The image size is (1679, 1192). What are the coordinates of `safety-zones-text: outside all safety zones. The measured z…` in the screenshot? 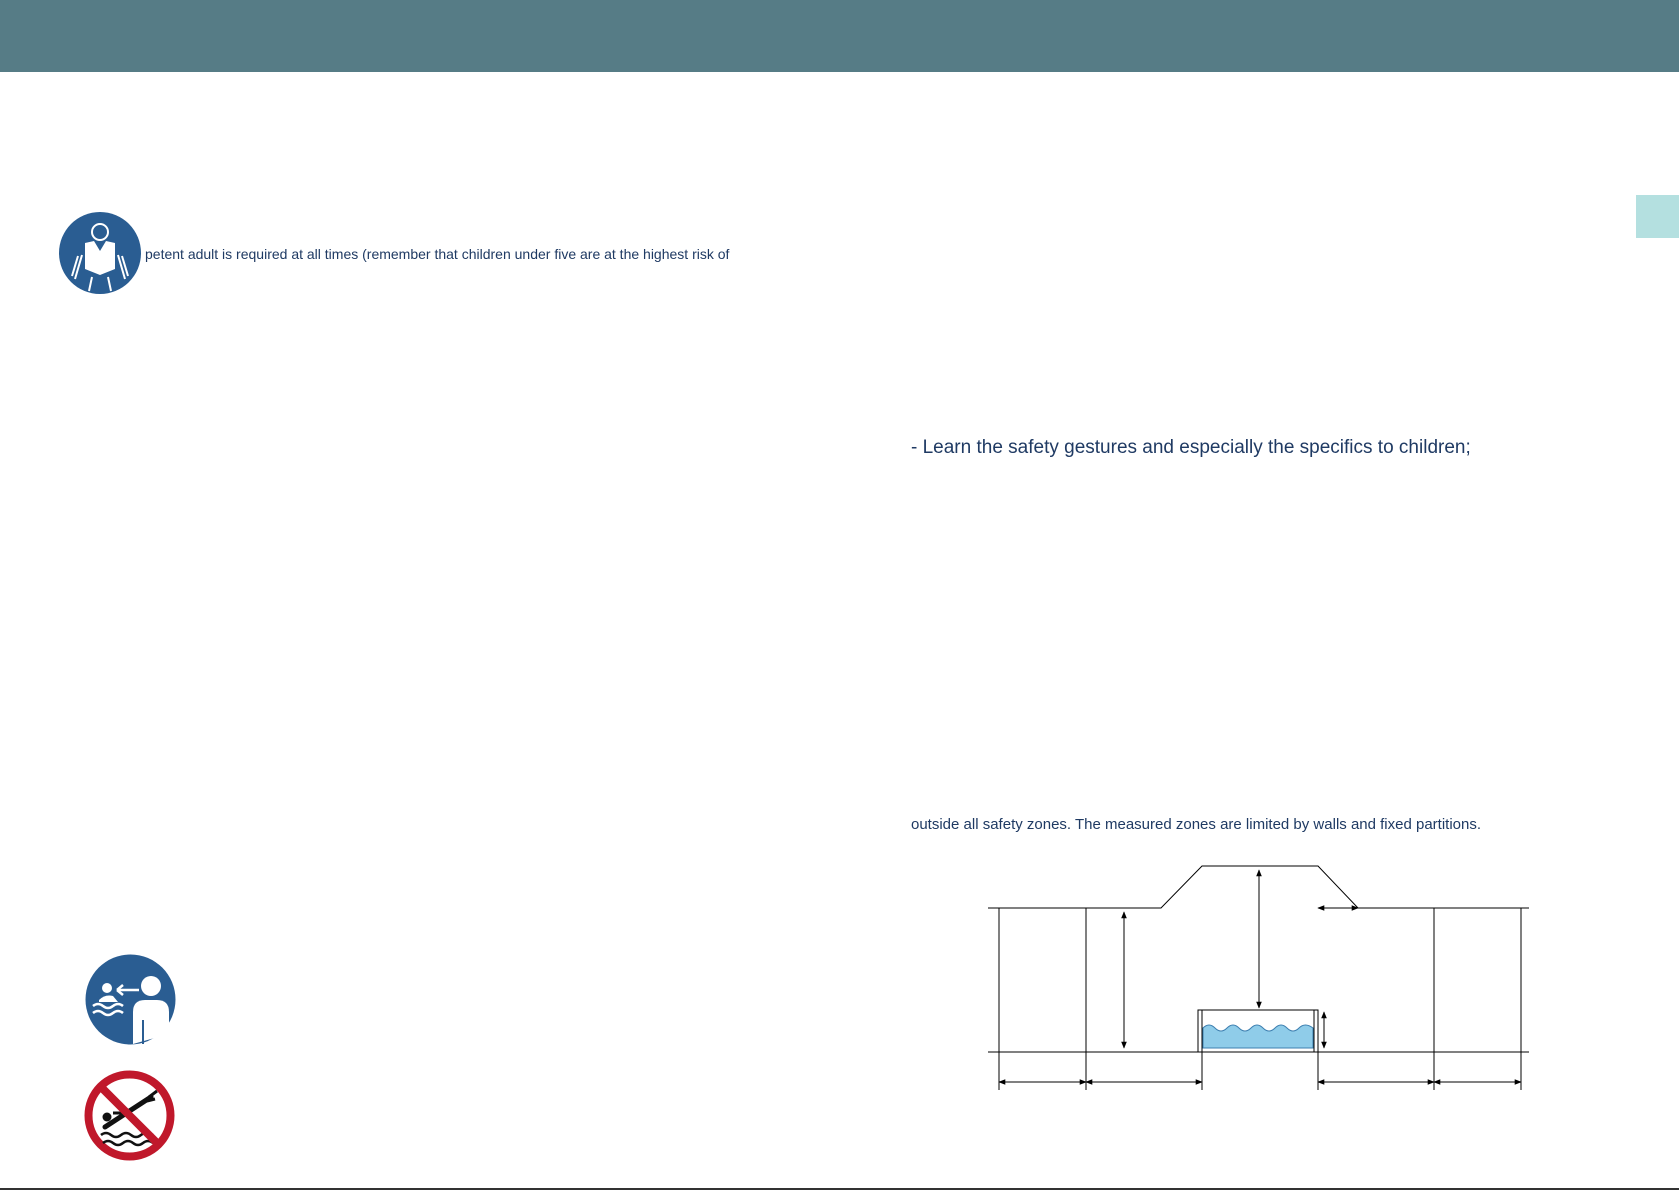 It's located at (1196, 824).